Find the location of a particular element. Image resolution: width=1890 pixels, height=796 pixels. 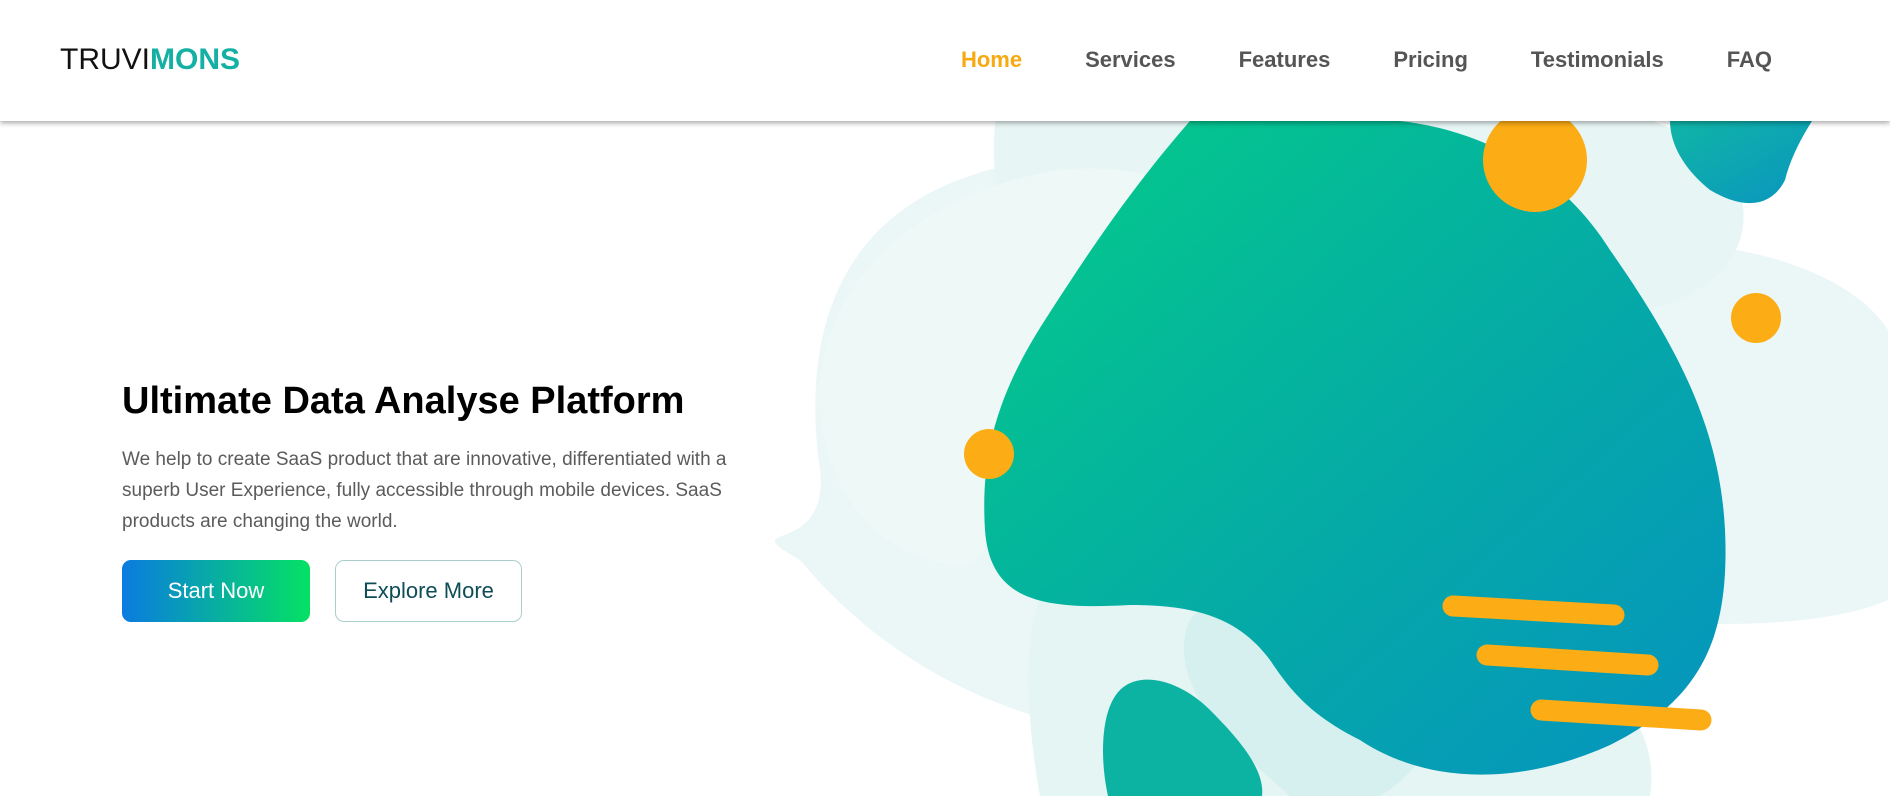

nav-pricing: Pricing is located at coordinates (1430, 60).